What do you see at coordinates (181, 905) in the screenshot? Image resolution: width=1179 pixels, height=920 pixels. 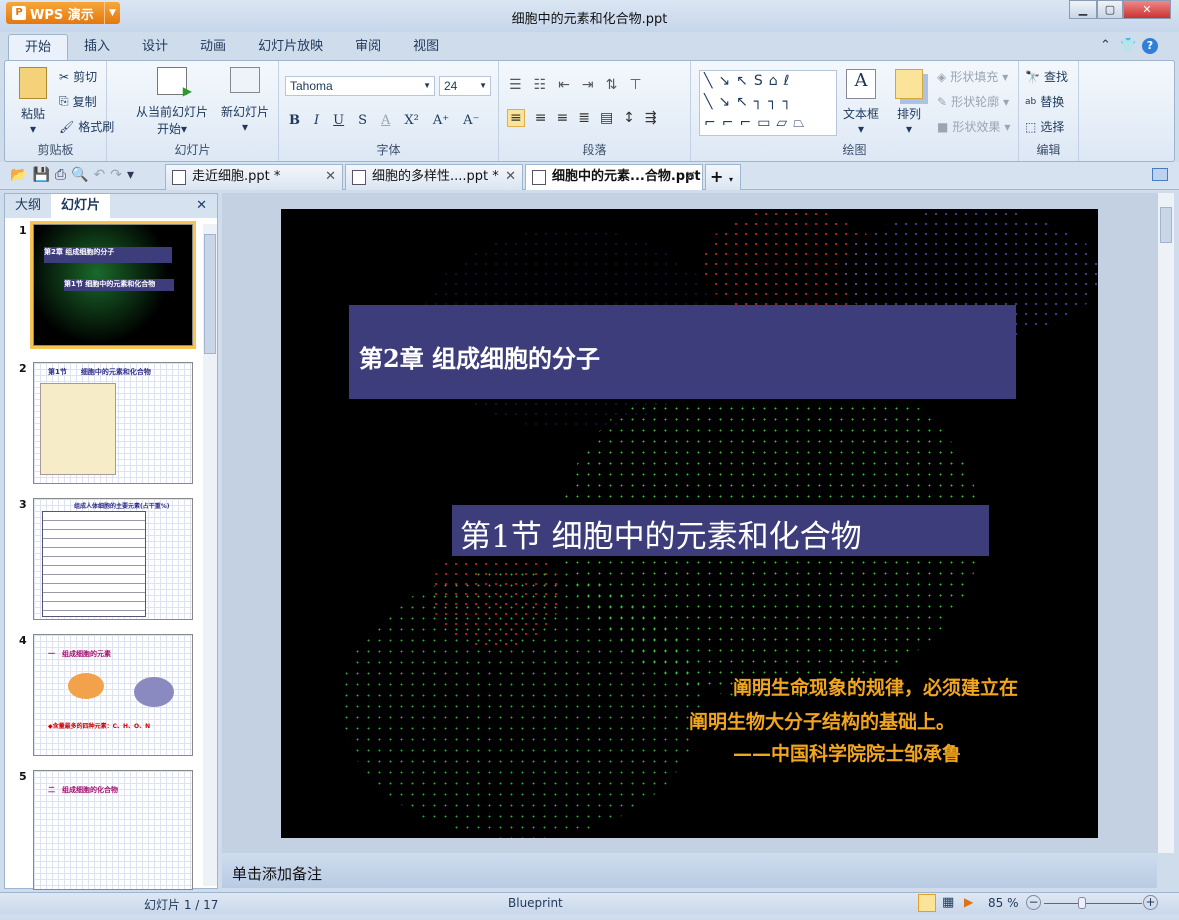 I see `slide-position: 幻灯片 1 / 17` at bounding box center [181, 905].